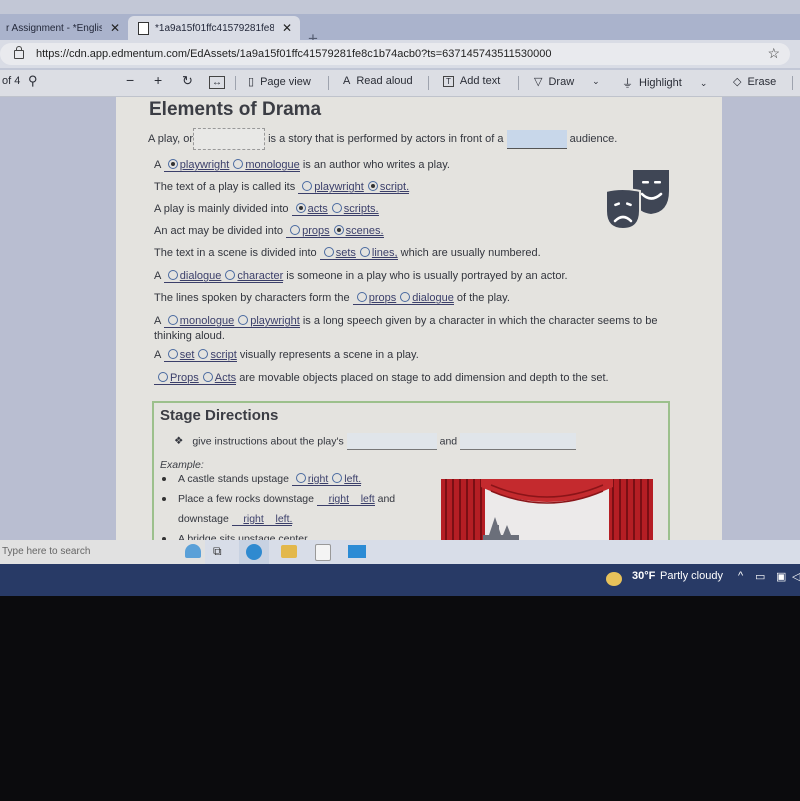  Describe the element at coordinates (130, 80) in the screenshot. I see `zoom-out-button: −` at that location.